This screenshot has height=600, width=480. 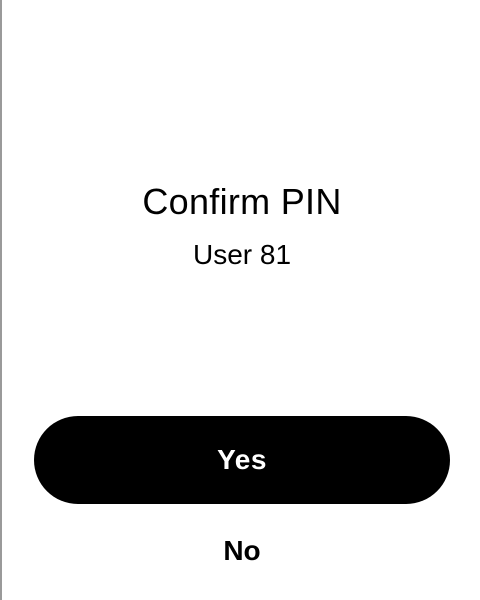 What do you see at coordinates (242, 254) in the screenshot?
I see `user-label: User 81` at bounding box center [242, 254].